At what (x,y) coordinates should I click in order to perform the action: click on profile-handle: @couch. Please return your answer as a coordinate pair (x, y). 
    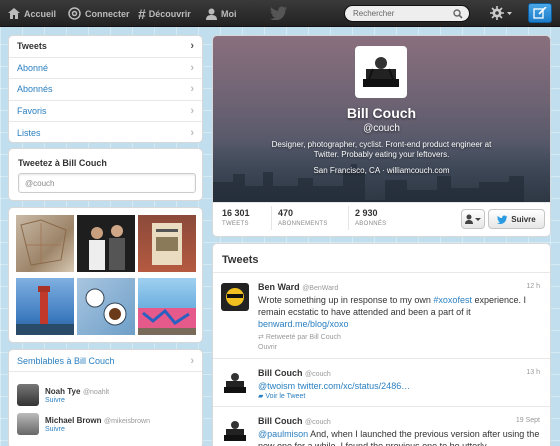
    Looking at the image, I should click on (381, 128).